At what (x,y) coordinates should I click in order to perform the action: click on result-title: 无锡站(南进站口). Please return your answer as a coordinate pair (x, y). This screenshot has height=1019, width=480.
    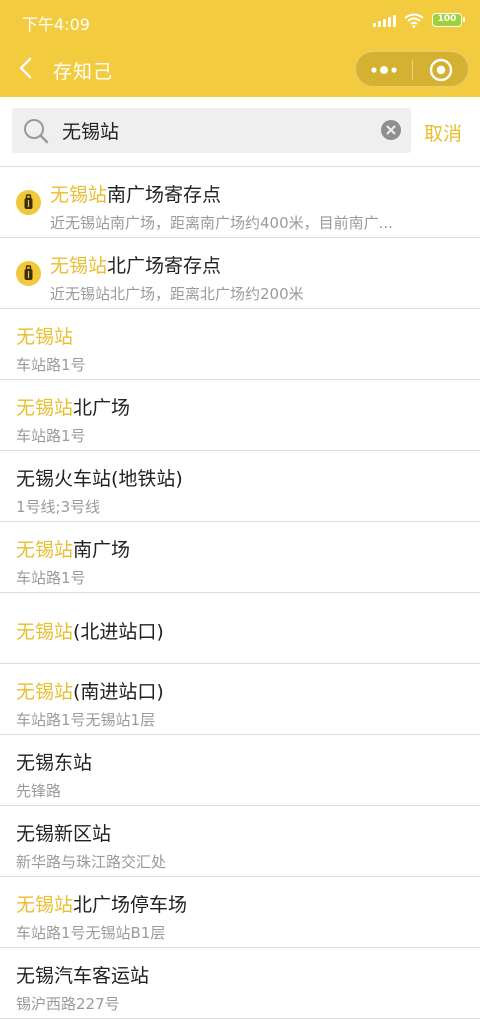
    Looking at the image, I should click on (90, 690).